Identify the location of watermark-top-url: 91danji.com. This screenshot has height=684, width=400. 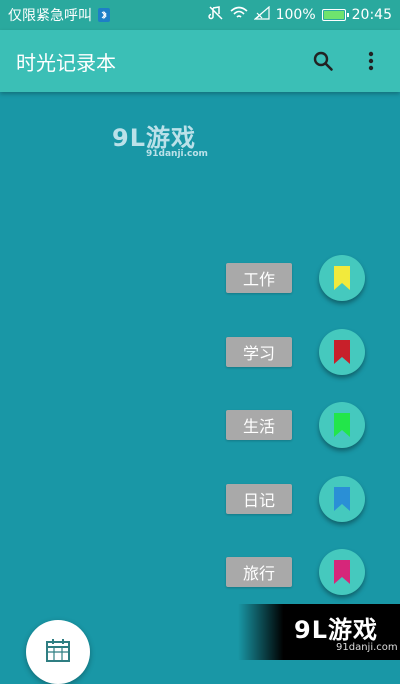
(177, 154).